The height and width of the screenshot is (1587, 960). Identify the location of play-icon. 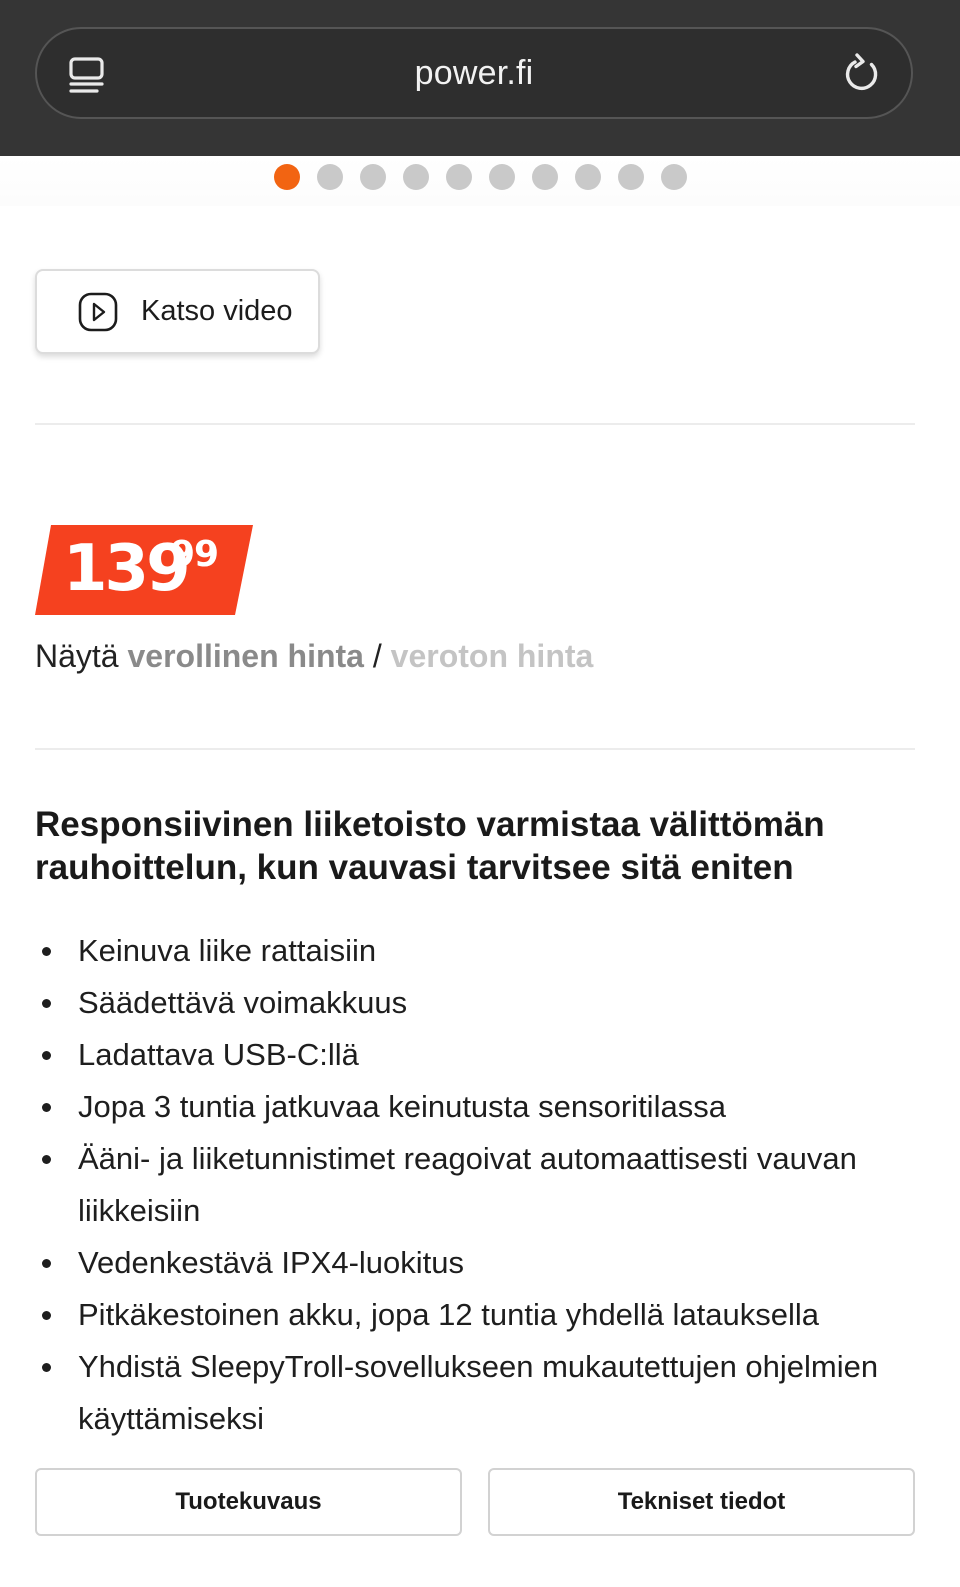
(98, 311).